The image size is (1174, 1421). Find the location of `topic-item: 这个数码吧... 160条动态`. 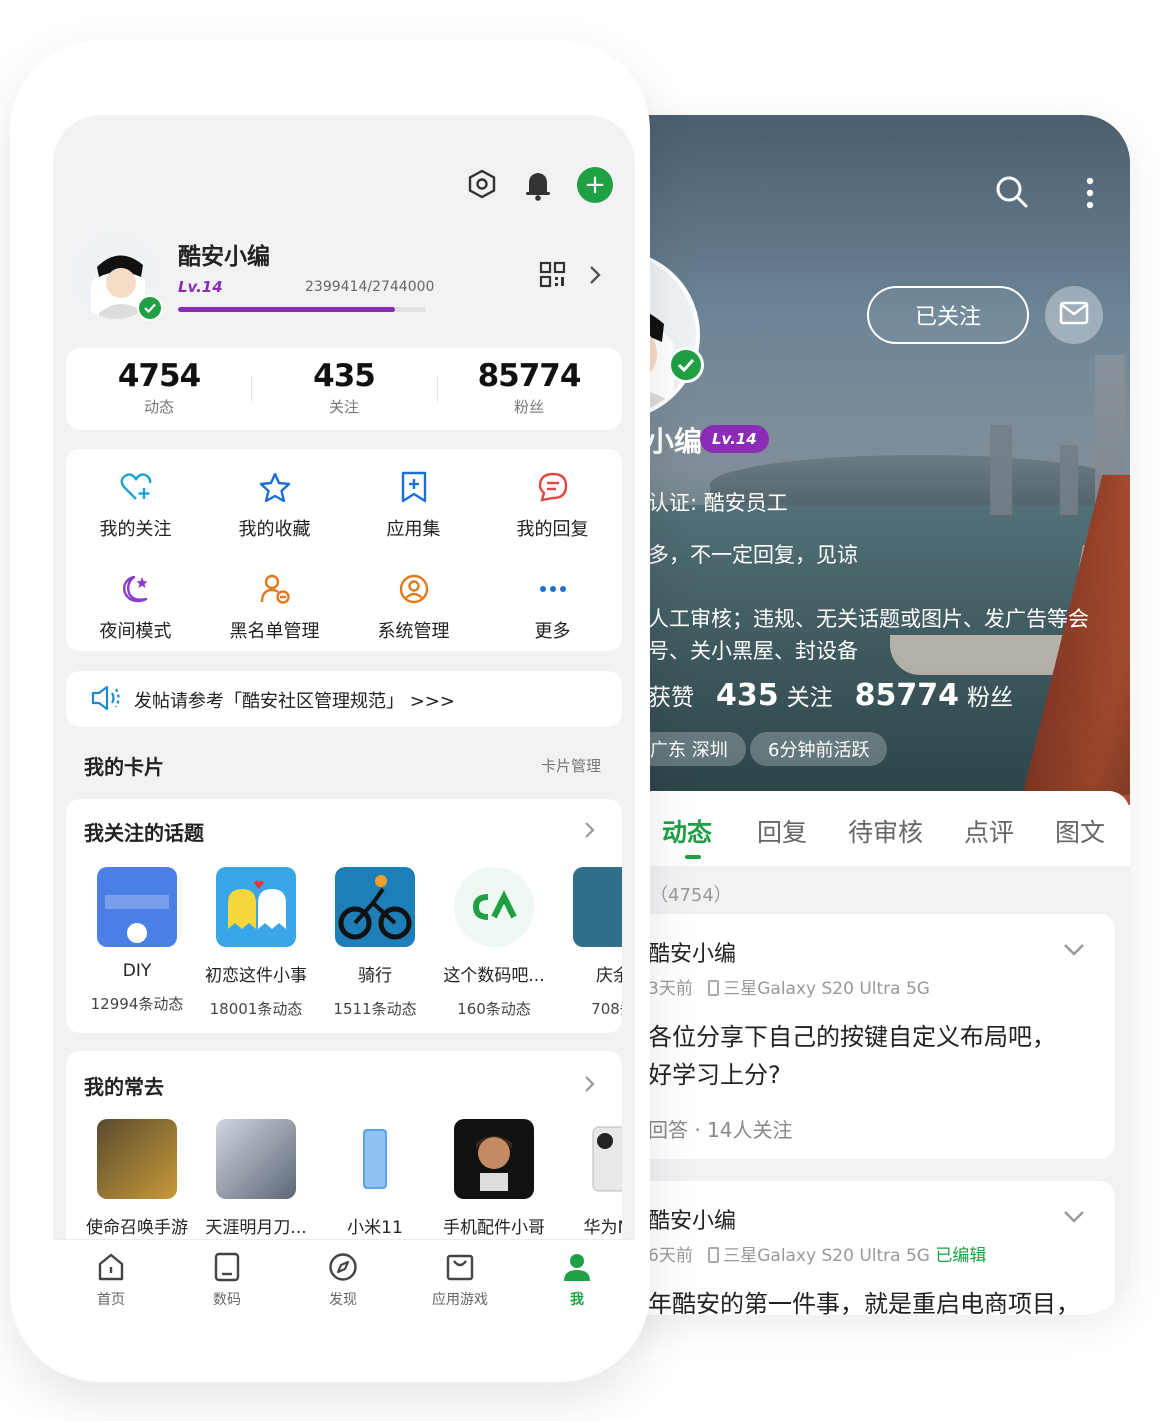

topic-item: 这个数码吧... 160条动态 is located at coordinates (494, 943).